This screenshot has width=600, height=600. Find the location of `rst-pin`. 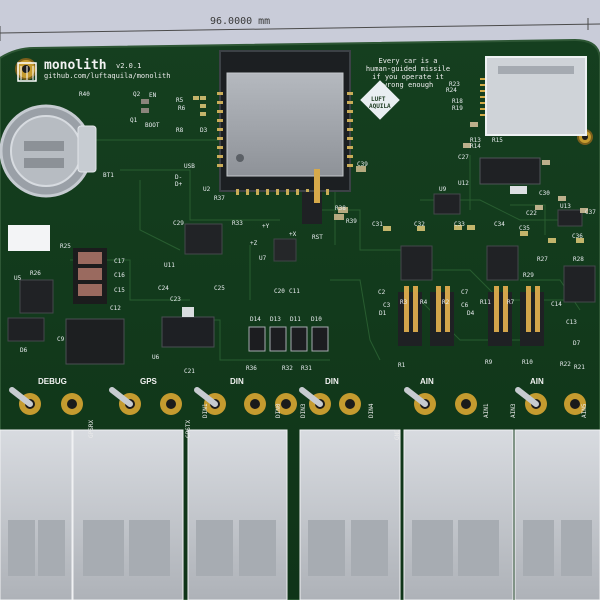

rst-pin is located at coordinates (317, 186).